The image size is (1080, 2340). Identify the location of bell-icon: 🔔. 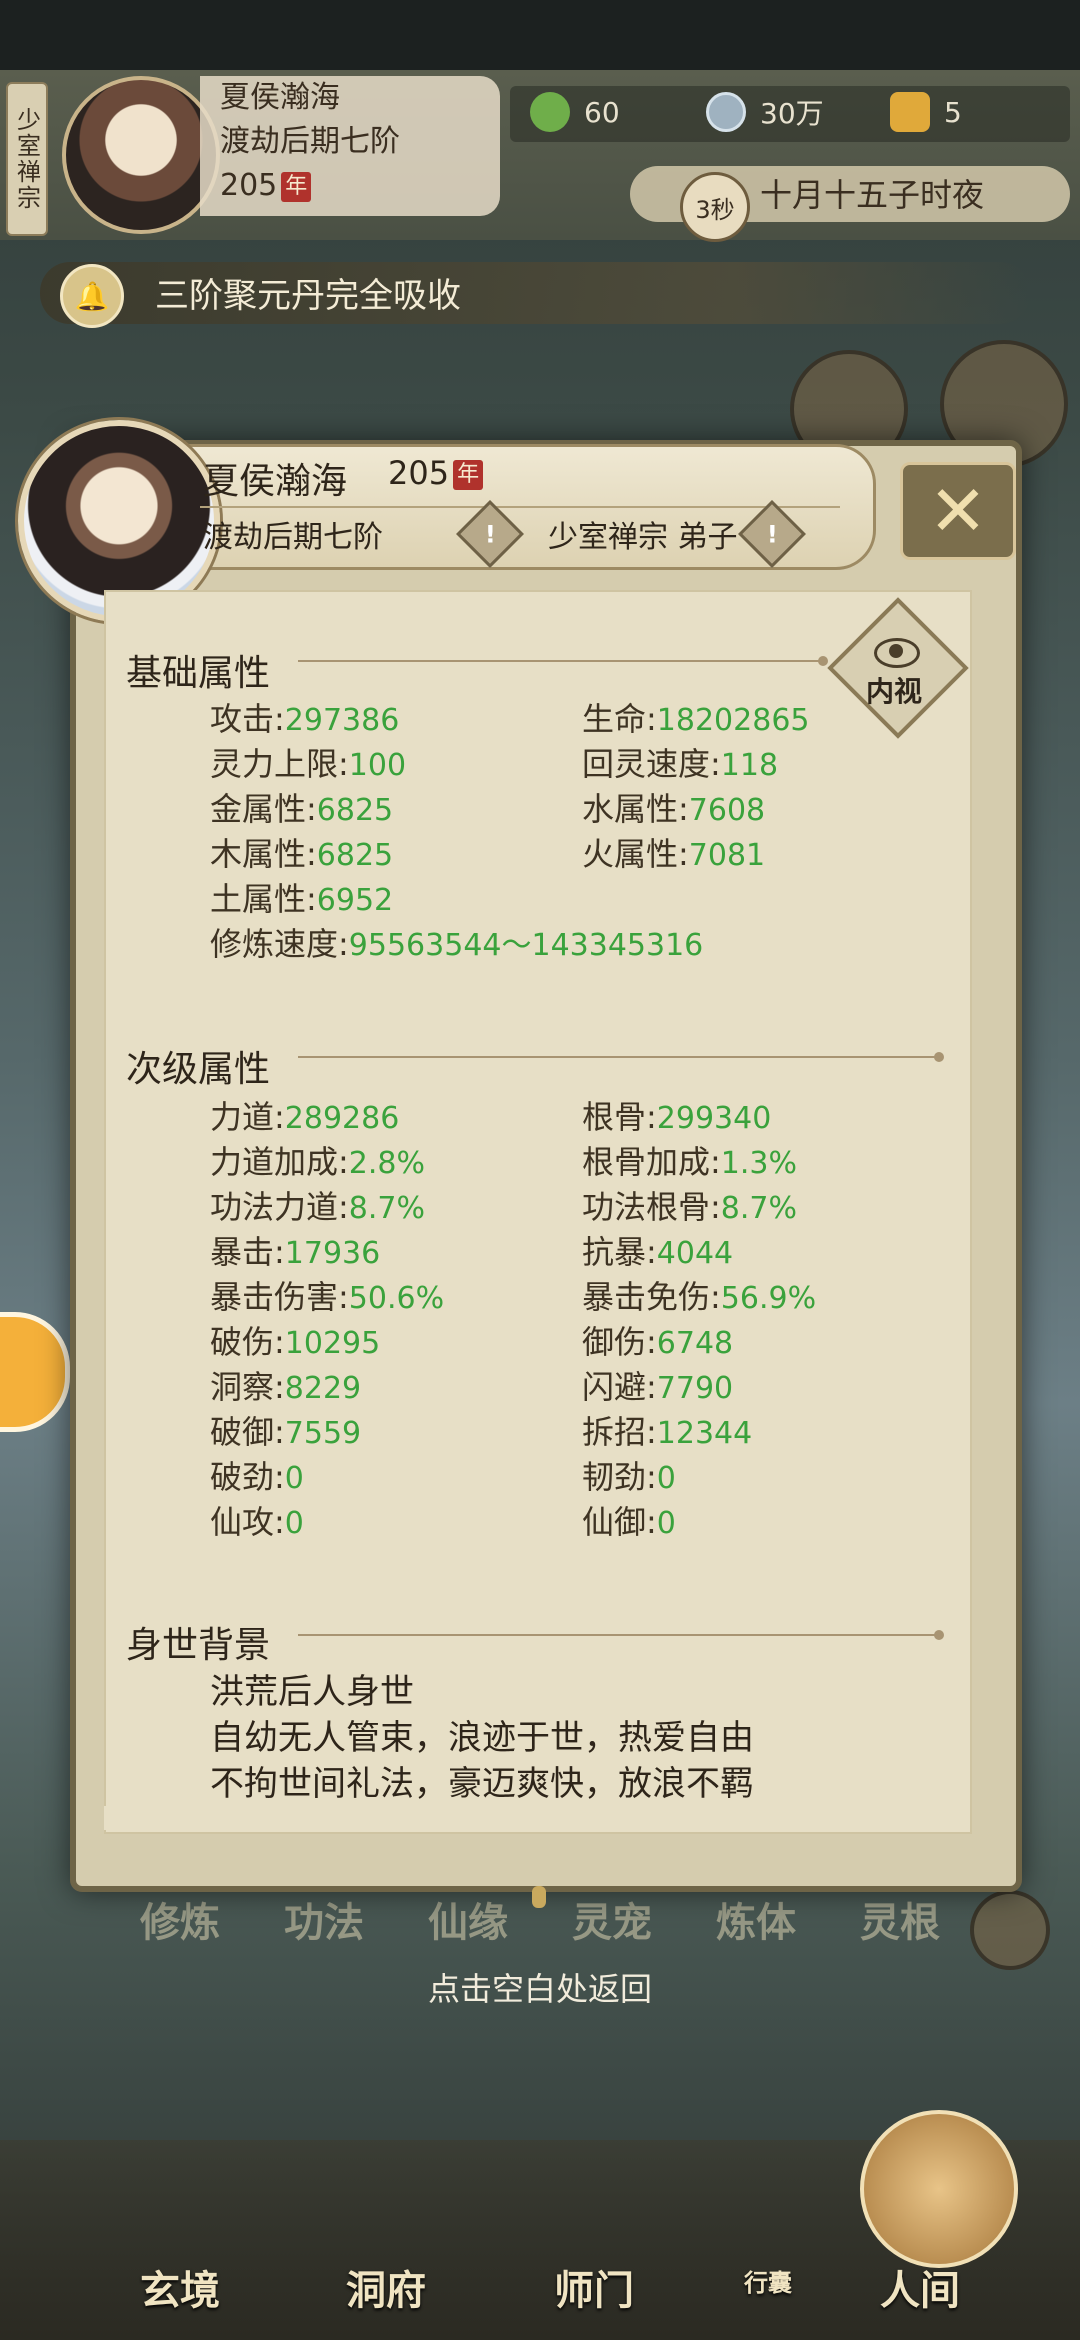
(92, 296).